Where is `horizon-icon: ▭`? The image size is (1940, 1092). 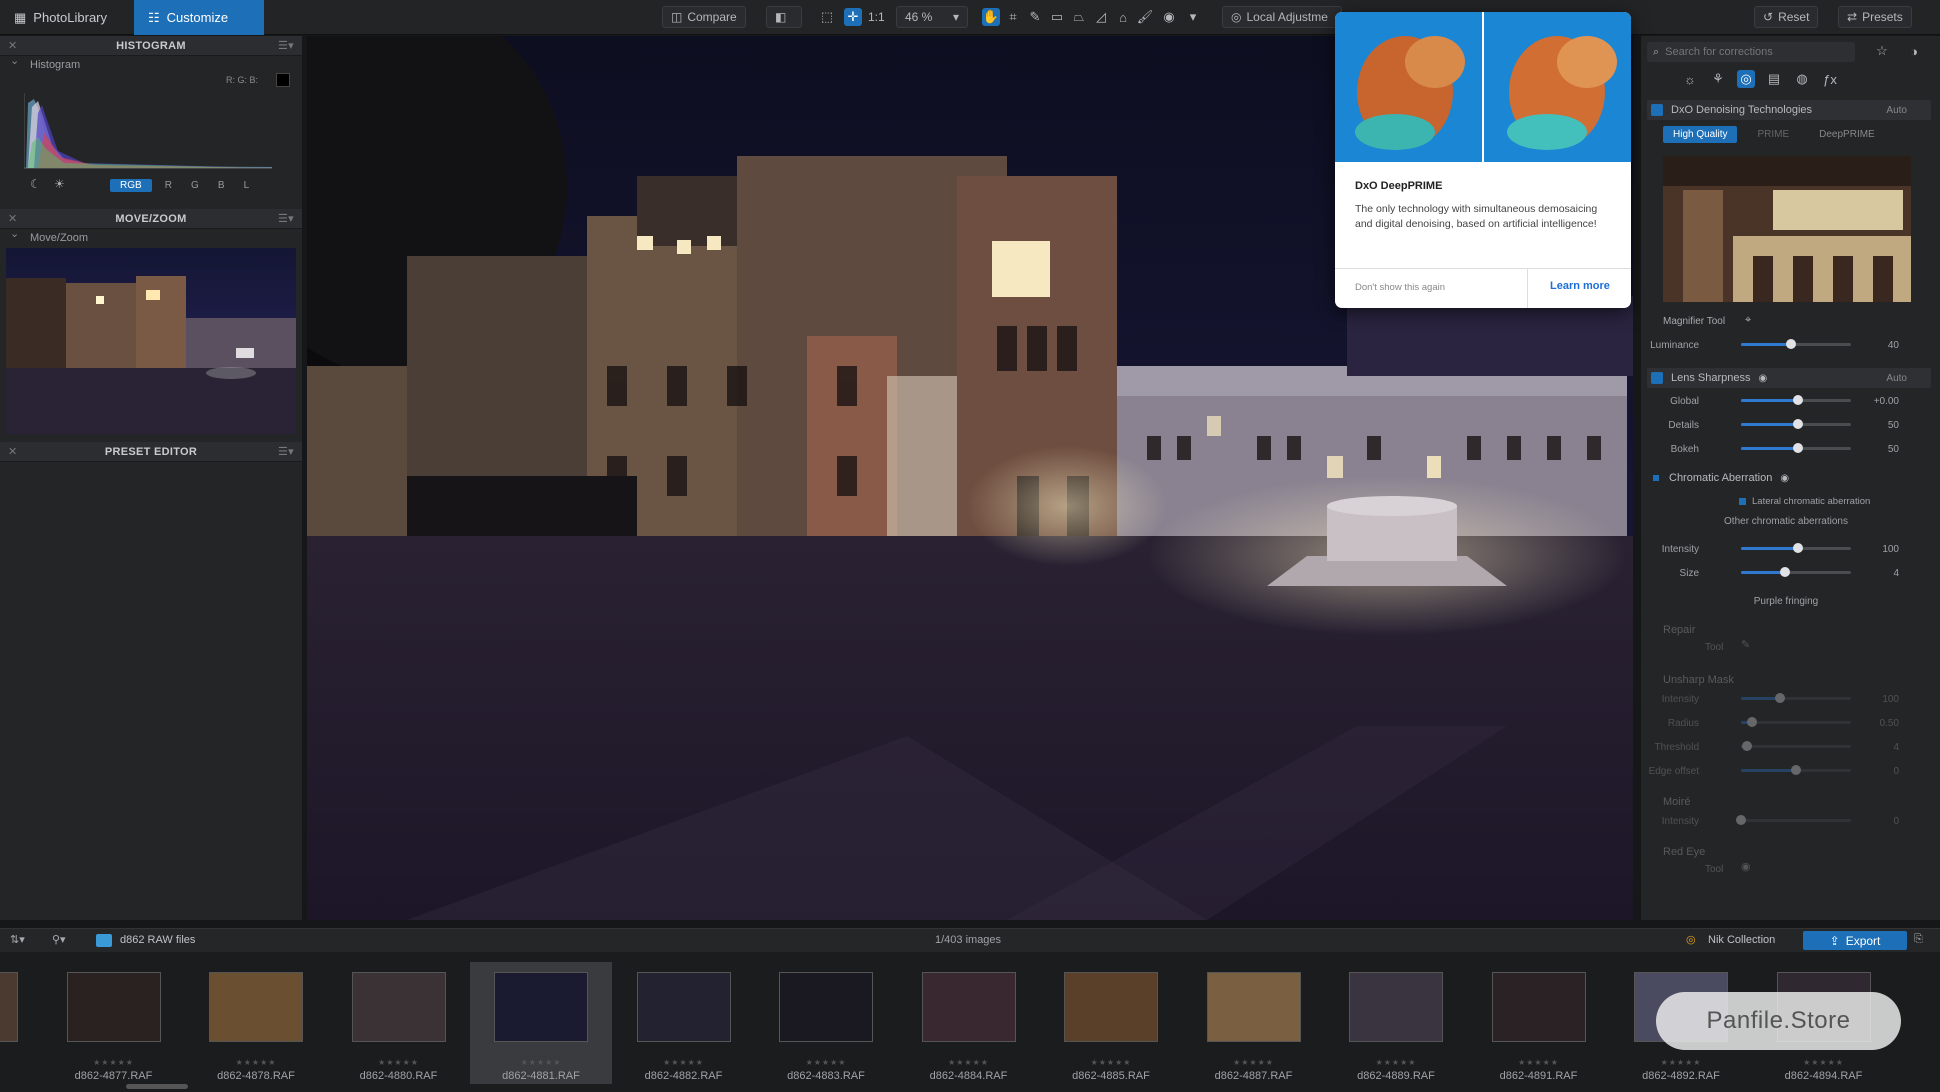
horizon-icon: ▭ is located at coordinates (1057, 17).